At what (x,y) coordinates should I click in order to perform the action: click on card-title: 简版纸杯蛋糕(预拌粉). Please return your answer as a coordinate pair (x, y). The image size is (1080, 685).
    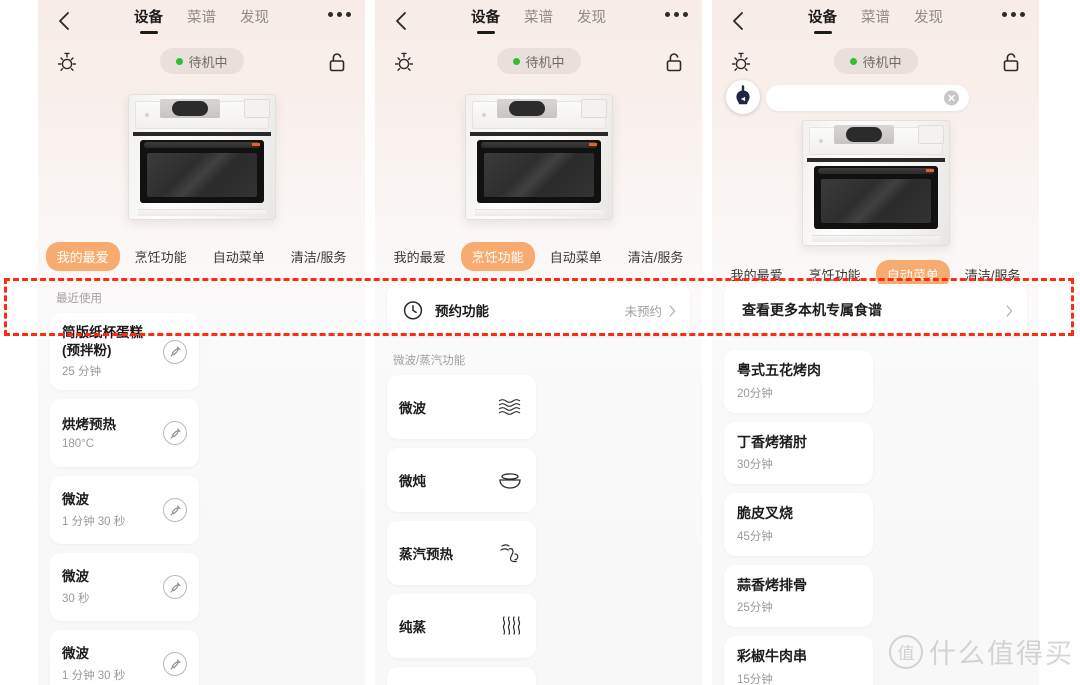
    Looking at the image, I should click on (102, 341).